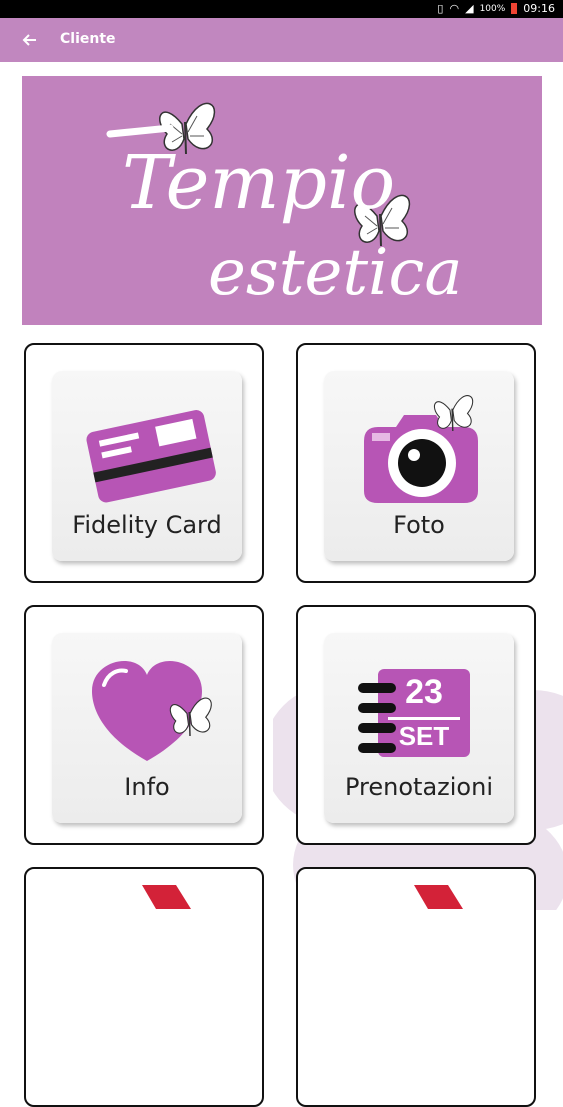 Image resolution: width=563 pixels, height=1107 pixels. What do you see at coordinates (539, 8) in the screenshot?
I see `clock: 09:16` at bounding box center [539, 8].